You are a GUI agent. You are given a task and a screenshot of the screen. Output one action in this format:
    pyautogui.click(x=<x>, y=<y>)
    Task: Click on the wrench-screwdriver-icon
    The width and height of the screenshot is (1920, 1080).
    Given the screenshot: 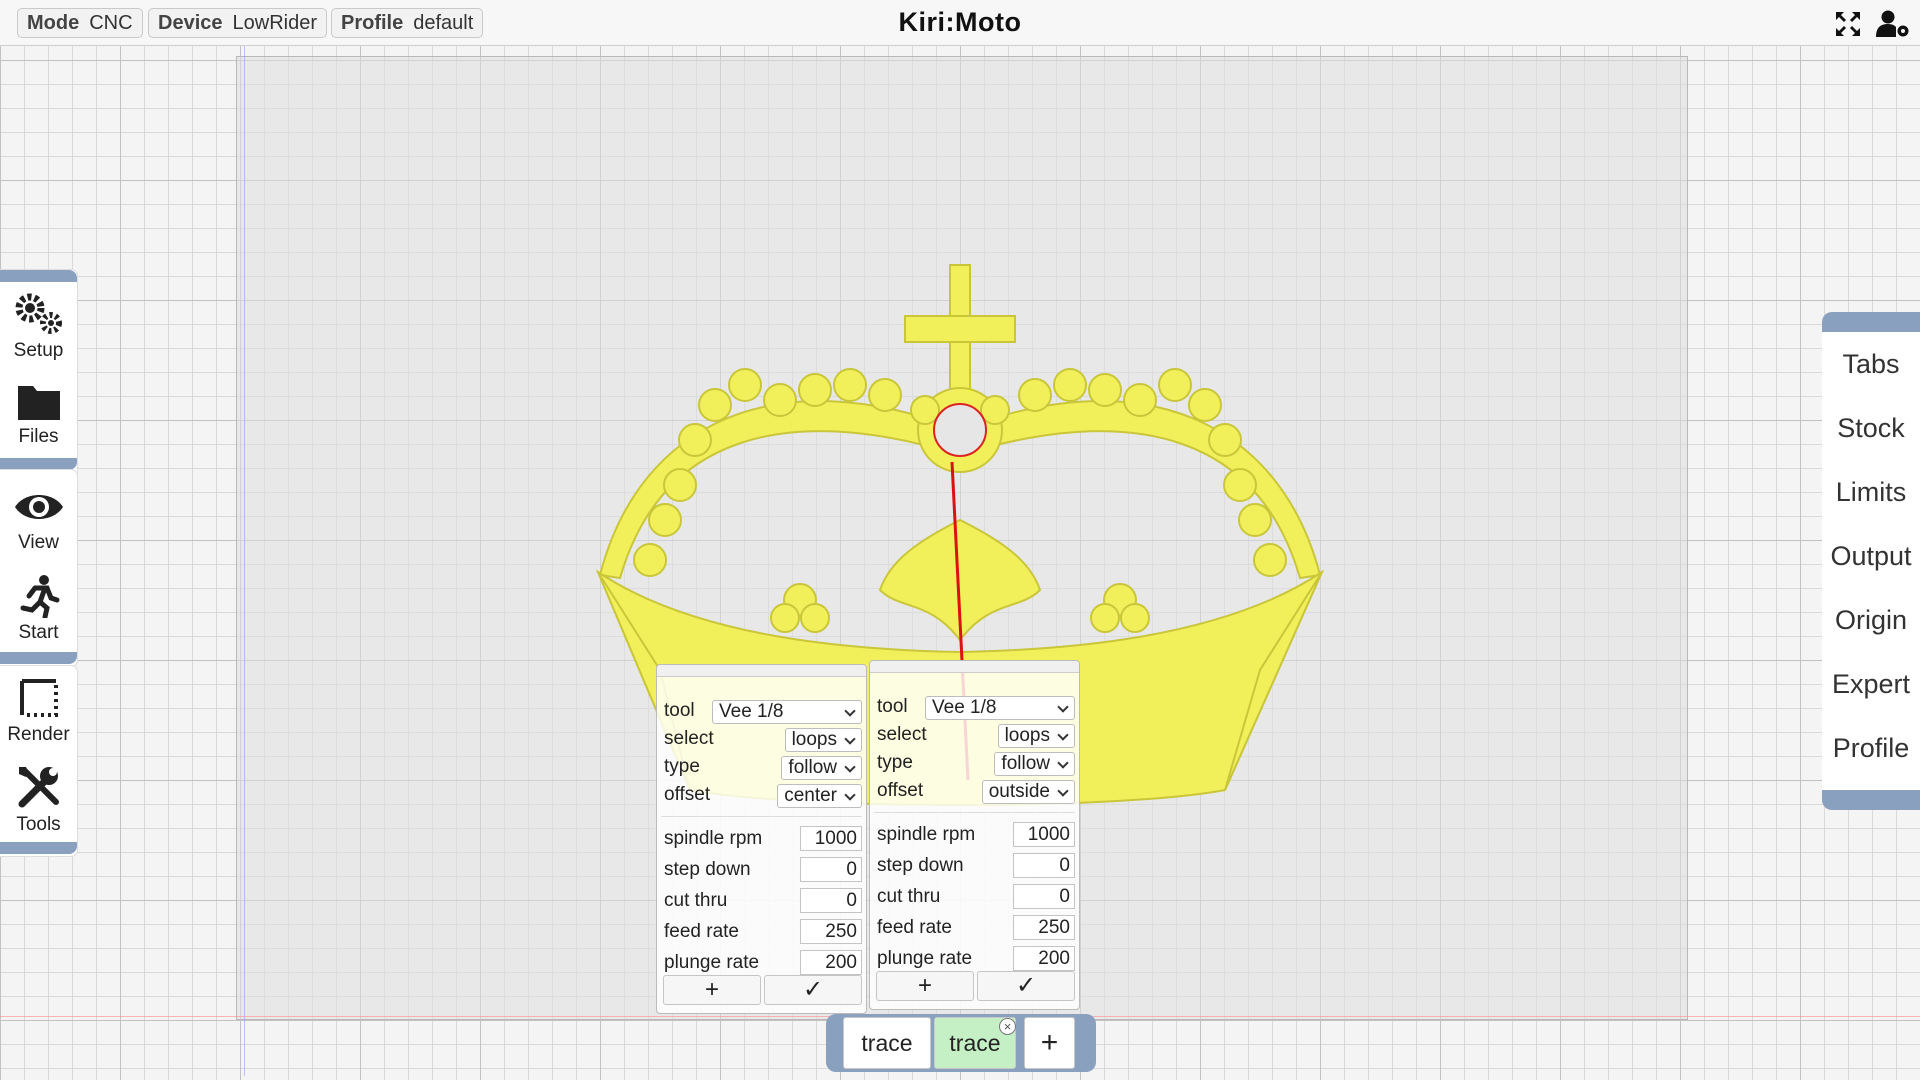 What is the action you would take?
    pyautogui.click(x=38, y=787)
    